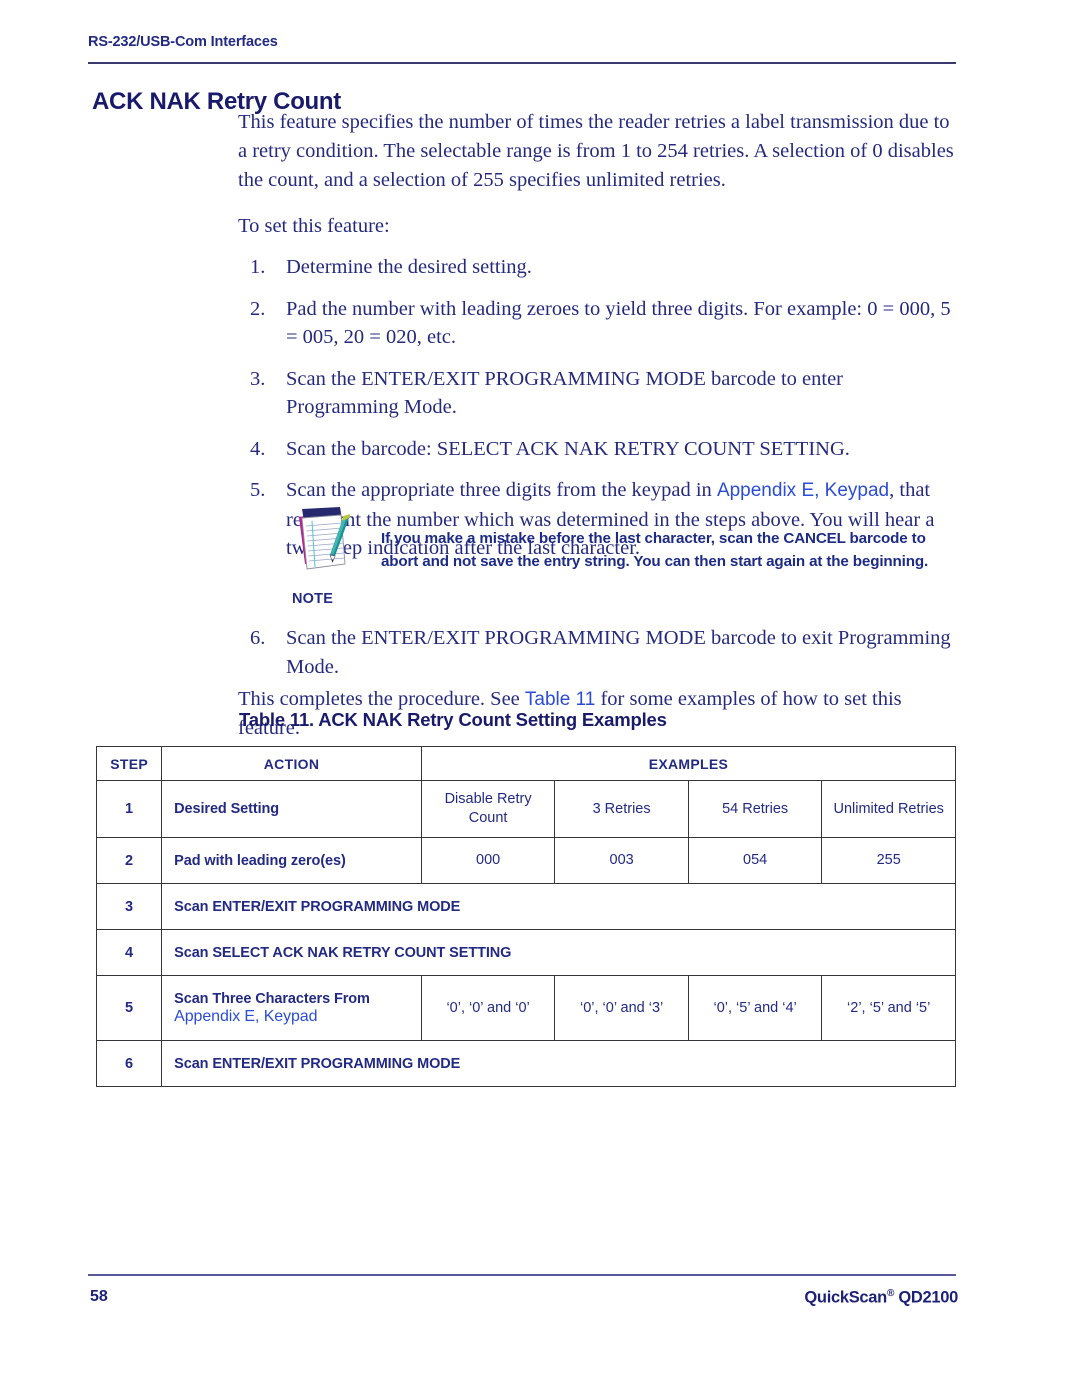 This screenshot has height=1397, width=1080. I want to click on cell-example: 000, so click(488, 860).